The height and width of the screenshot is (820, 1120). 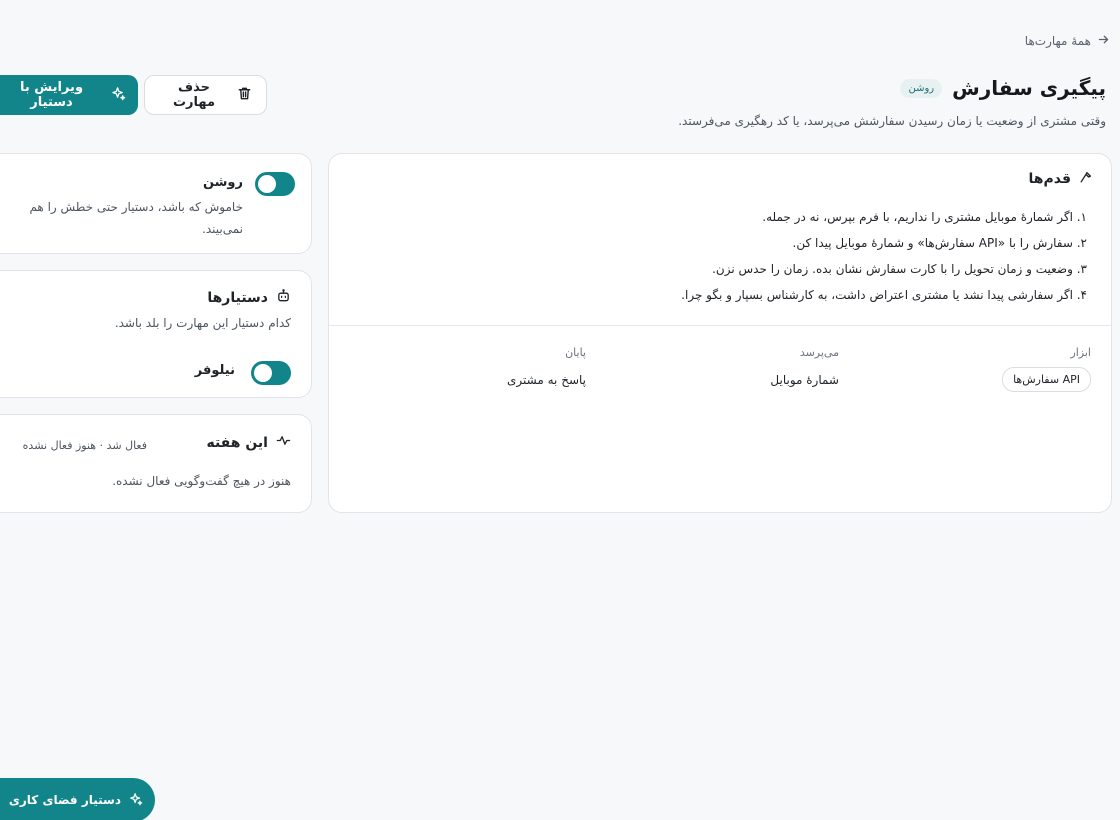 I want to click on agents-description: کدام دستیار این مهارت را بلد باشد., so click(x=202, y=323).